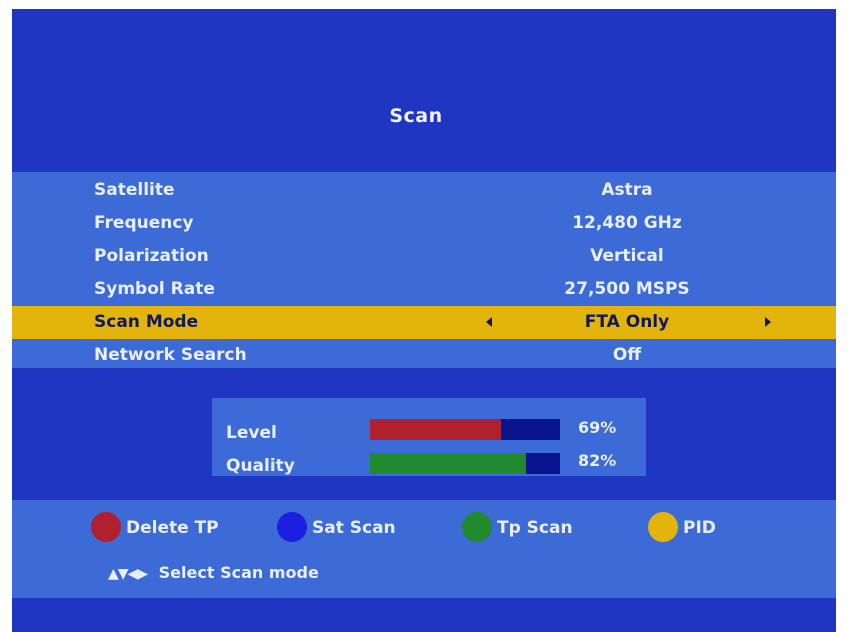 The height and width of the screenshot is (632, 851). I want to click on menu-row-label: Frequency, so click(144, 223).